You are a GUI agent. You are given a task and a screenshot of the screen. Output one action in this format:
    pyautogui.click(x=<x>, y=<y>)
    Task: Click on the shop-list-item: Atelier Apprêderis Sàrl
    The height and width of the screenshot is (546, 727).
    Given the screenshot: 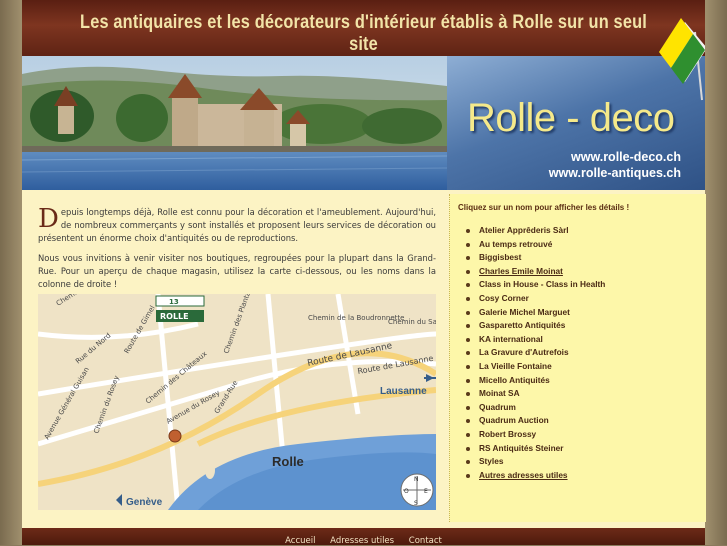 What is the action you would take?
    pyautogui.click(x=535, y=231)
    